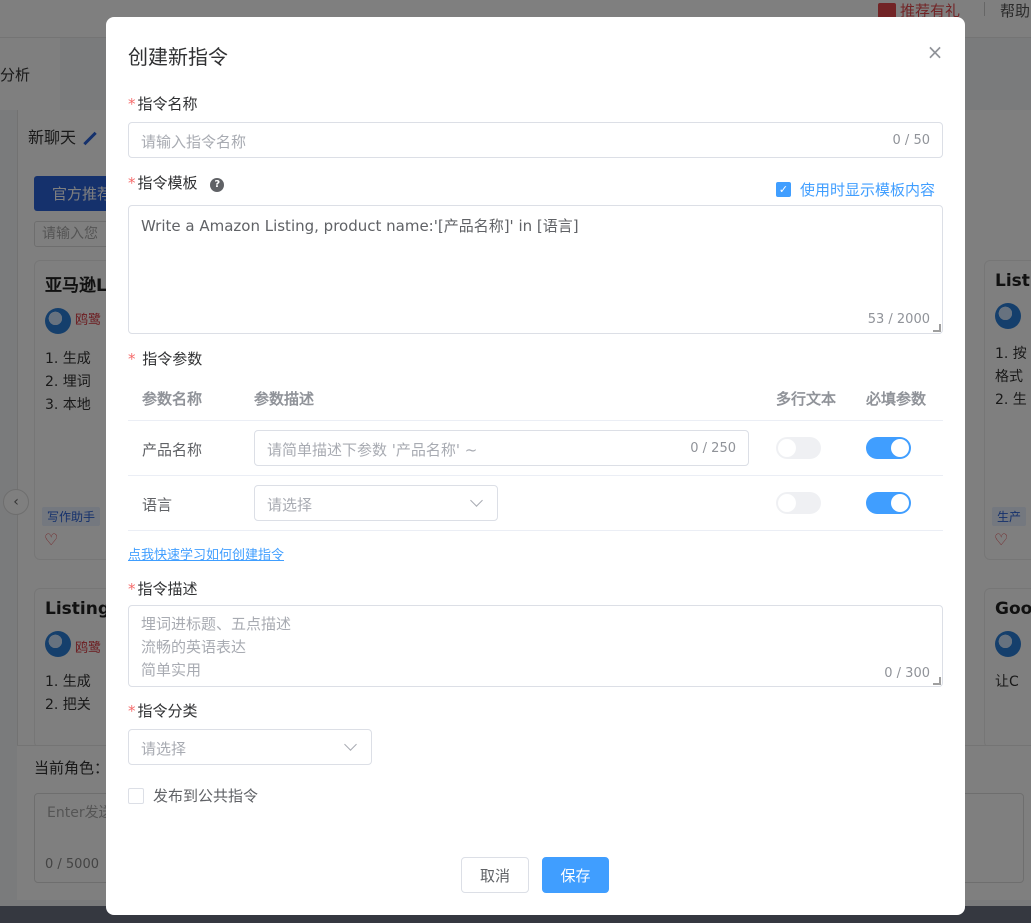 This screenshot has width=1031, height=923. I want to click on publish-label: 发布到公共指令, so click(206, 796).